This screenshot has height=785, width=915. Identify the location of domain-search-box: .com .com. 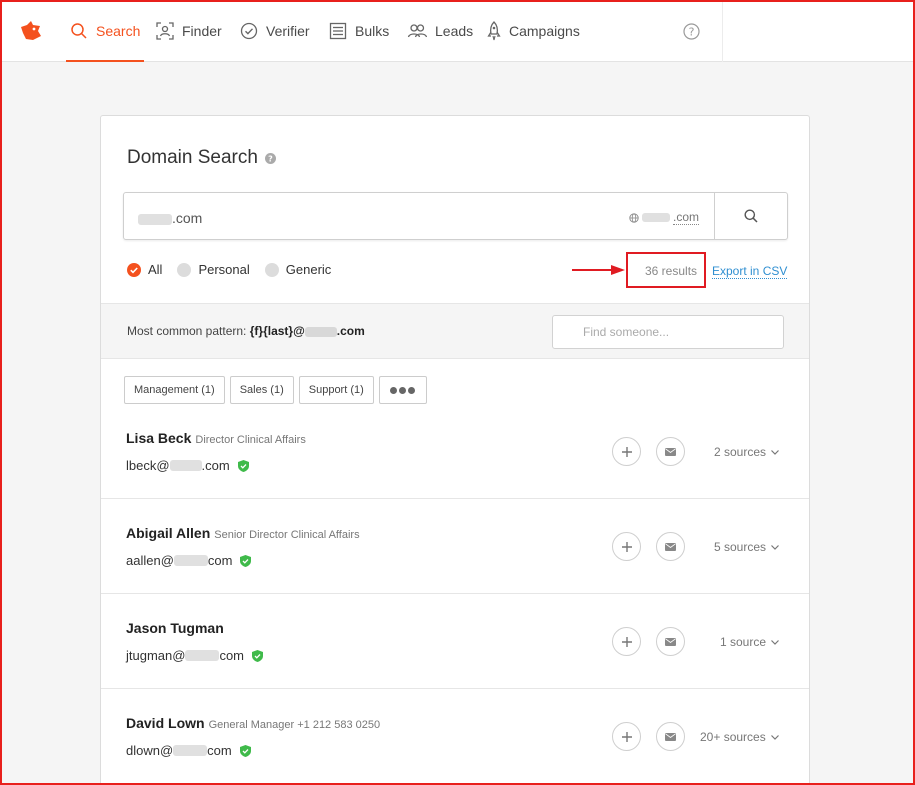
(455, 216).